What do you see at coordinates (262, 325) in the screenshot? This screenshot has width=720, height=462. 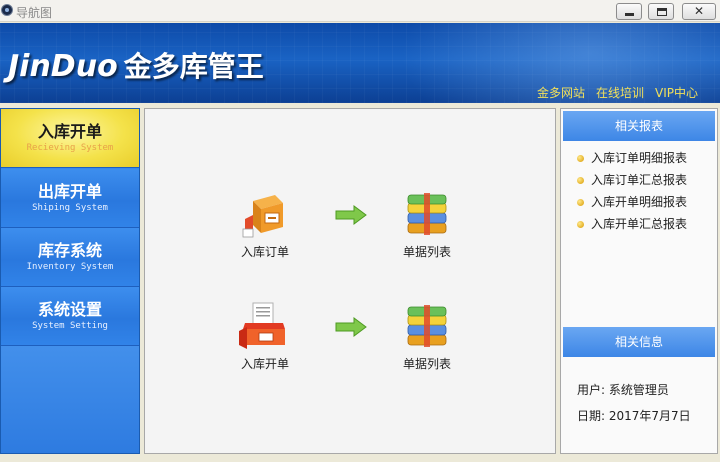 I see `inbound-box-icon` at bounding box center [262, 325].